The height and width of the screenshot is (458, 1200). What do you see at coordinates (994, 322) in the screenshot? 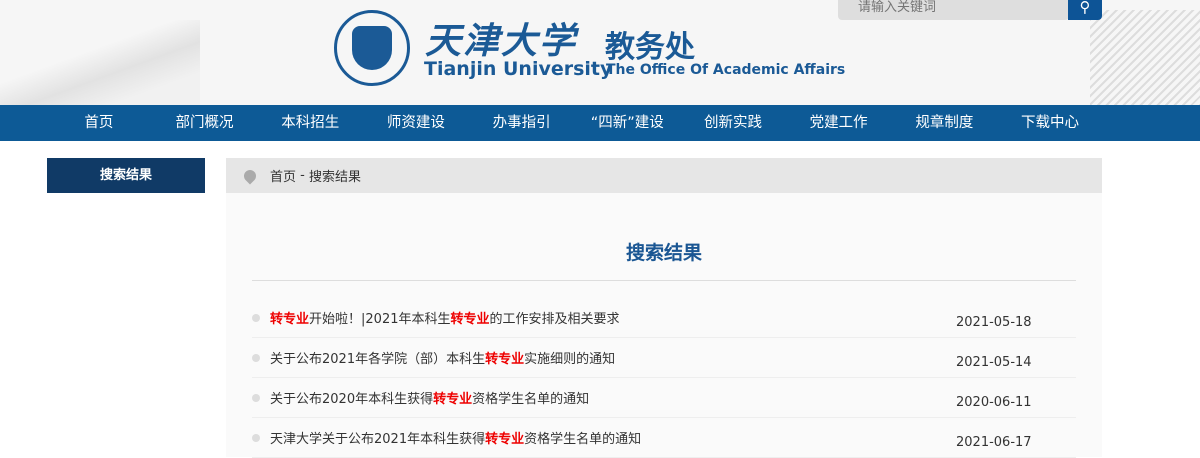
I see `result-date: 2021-05-18` at bounding box center [994, 322].